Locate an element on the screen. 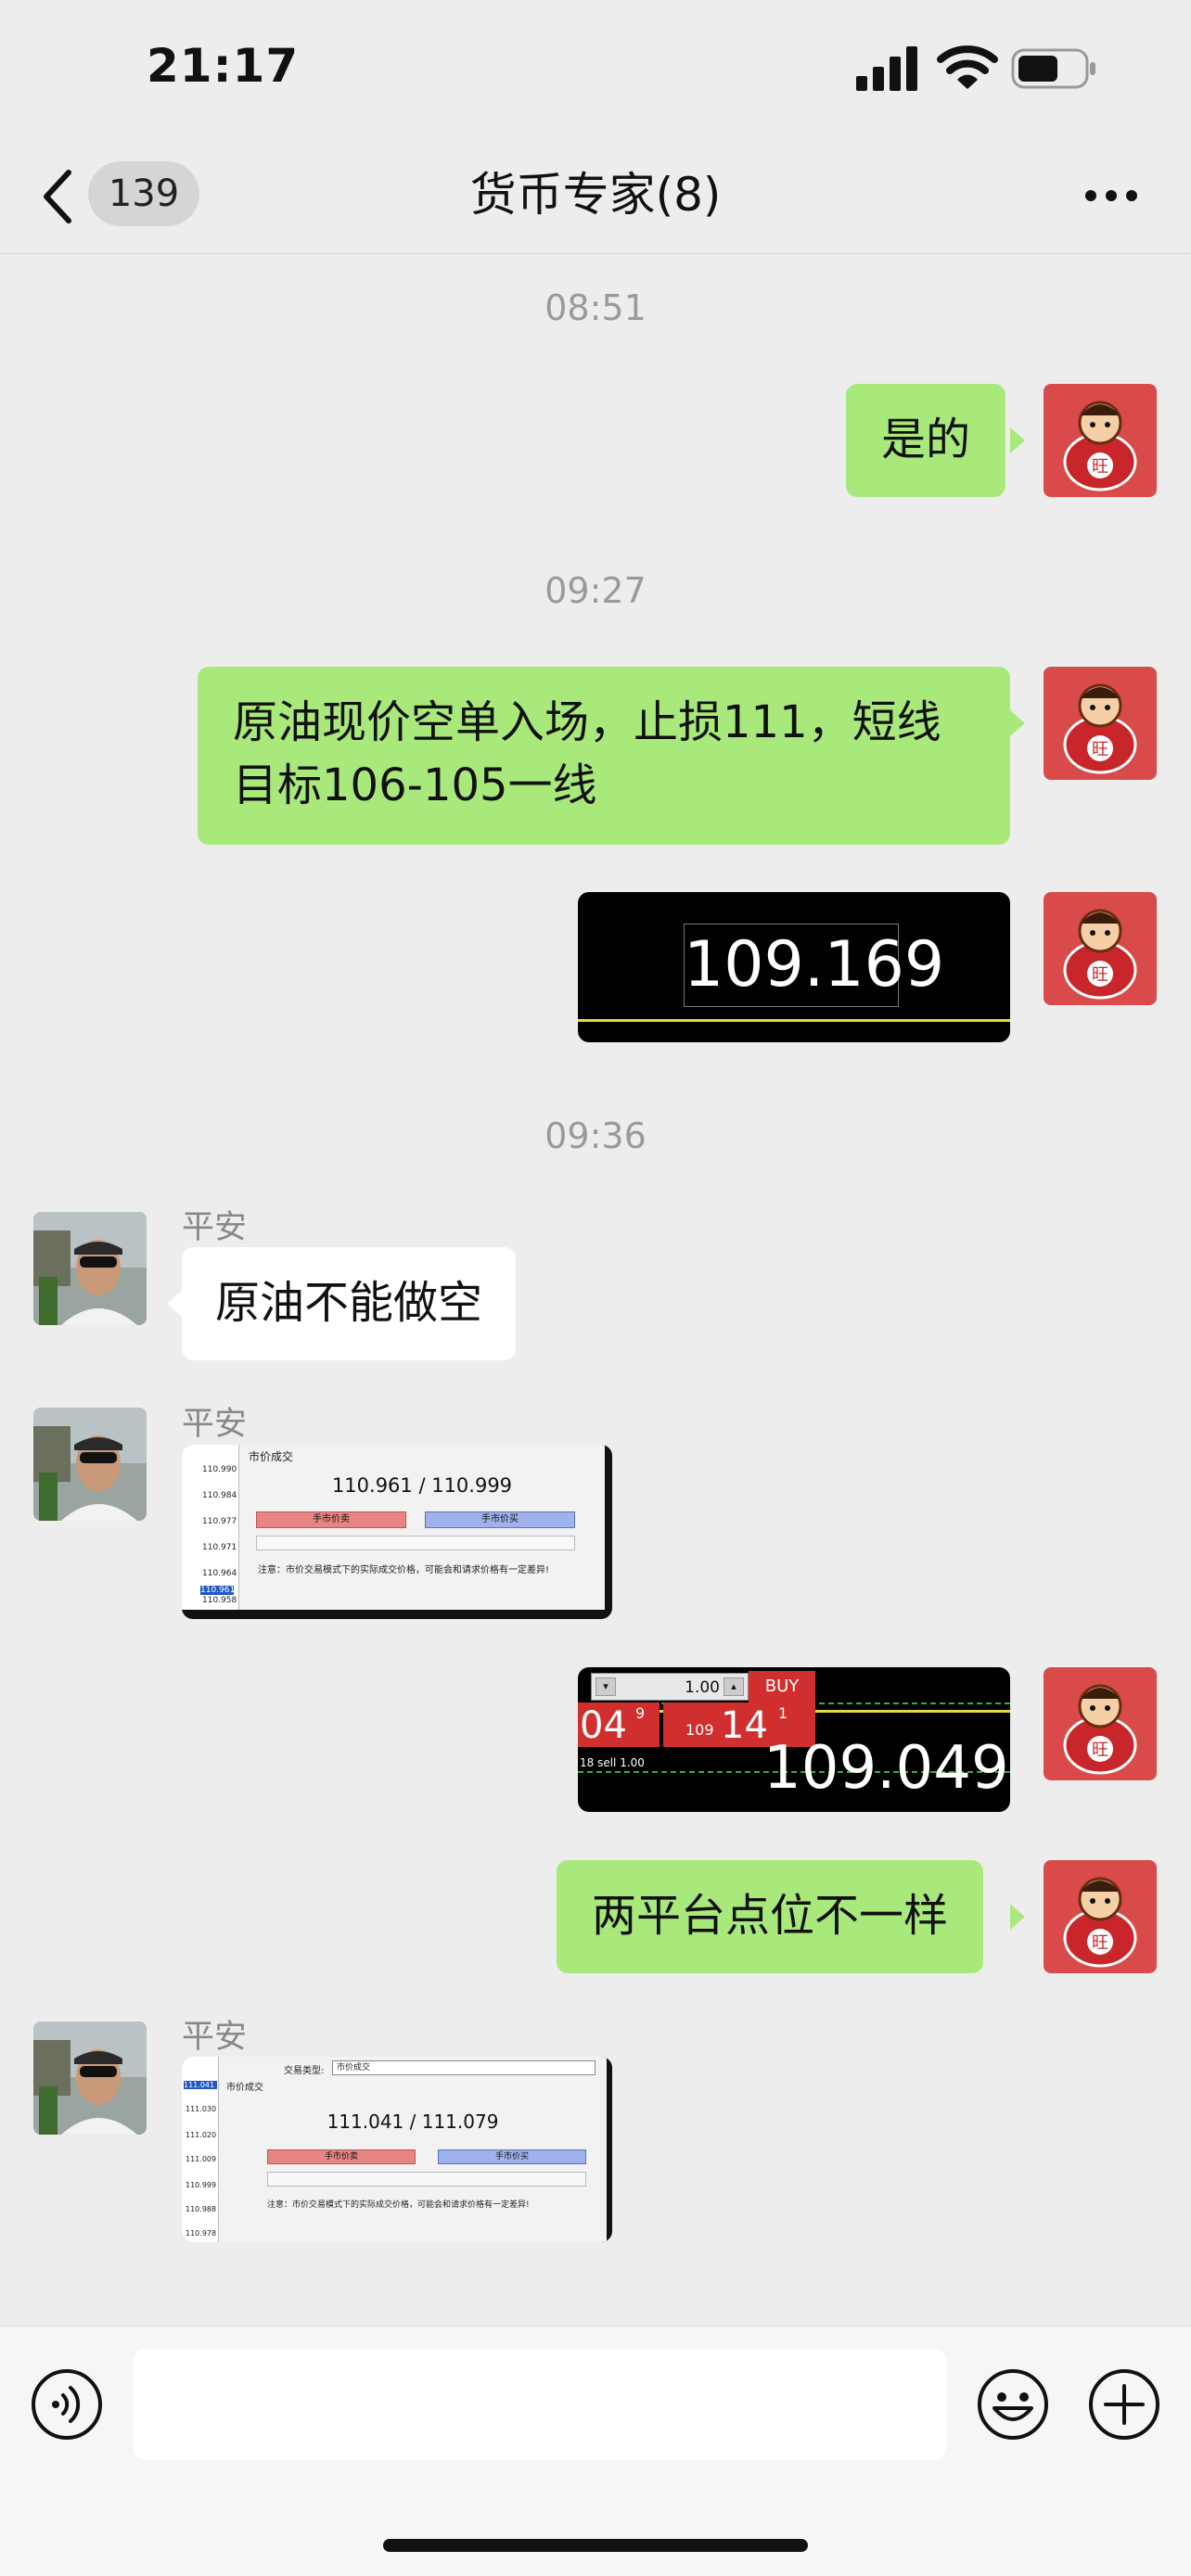 Image resolution: width=1191 pixels, height=2576 pixels. timestamp: 09:27 is located at coordinates (595, 590).